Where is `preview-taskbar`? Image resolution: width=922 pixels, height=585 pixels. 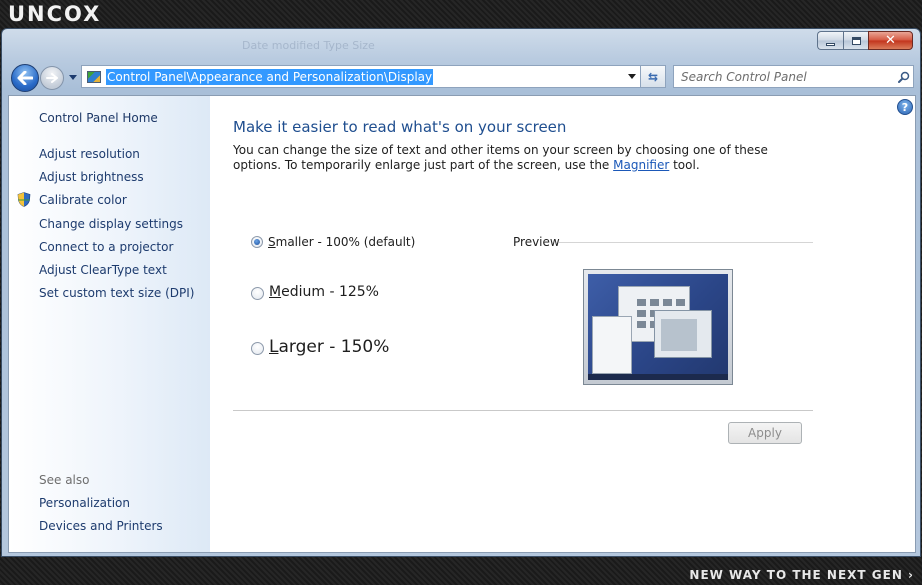
preview-taskbar is located at coordinates (658, 377).